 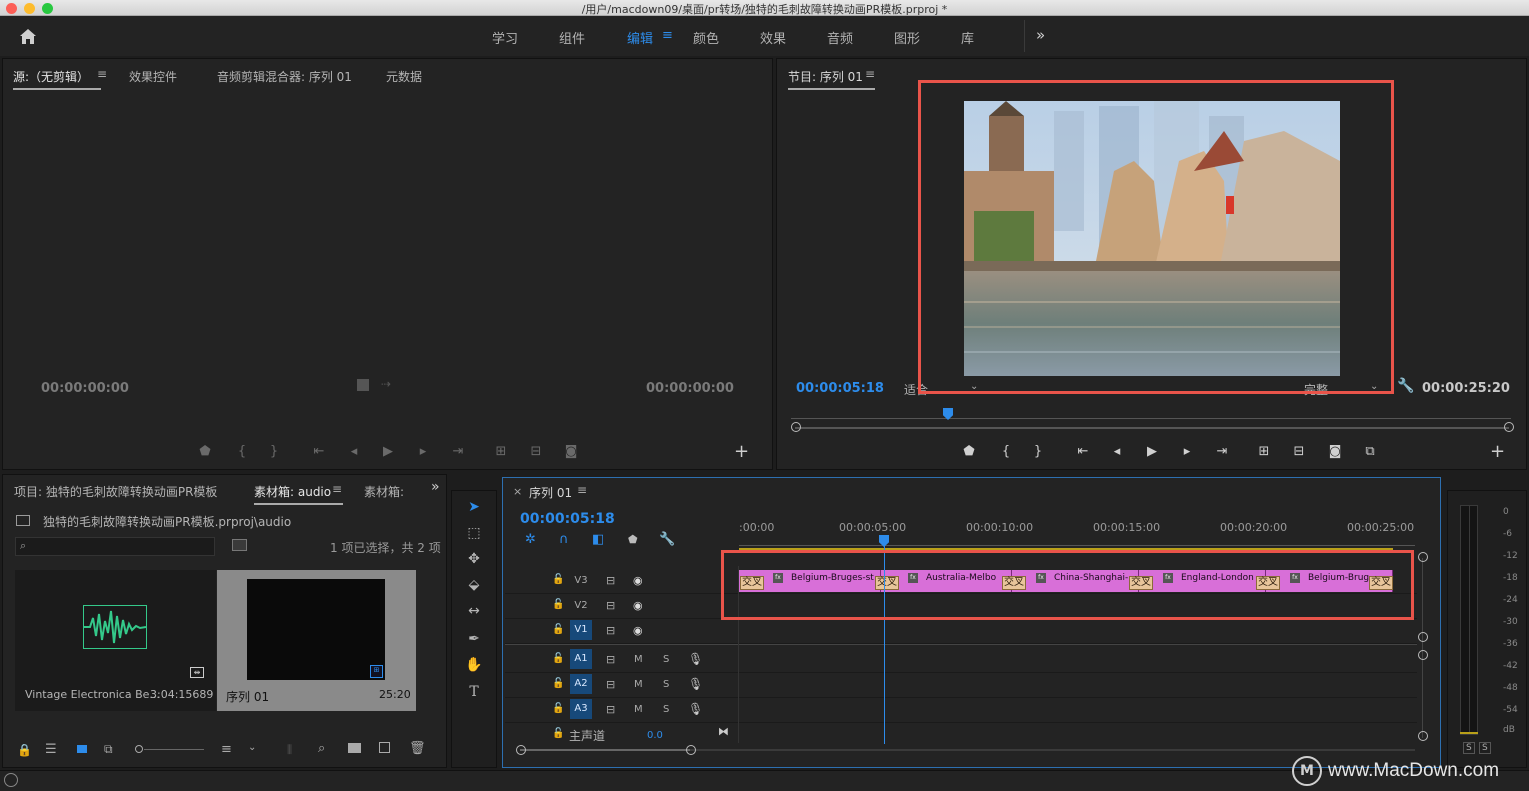 I want to click on time-ruler, so click(x=1151, y=414).